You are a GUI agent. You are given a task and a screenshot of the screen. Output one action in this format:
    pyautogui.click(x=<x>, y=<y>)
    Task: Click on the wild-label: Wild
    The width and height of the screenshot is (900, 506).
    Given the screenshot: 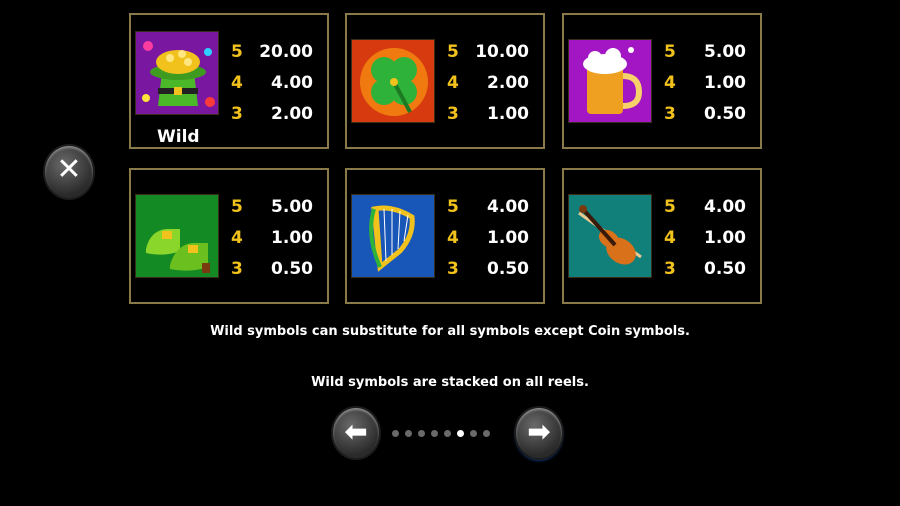 What is the action you would take?
    pyautogui.click(x=178, y=137)
    